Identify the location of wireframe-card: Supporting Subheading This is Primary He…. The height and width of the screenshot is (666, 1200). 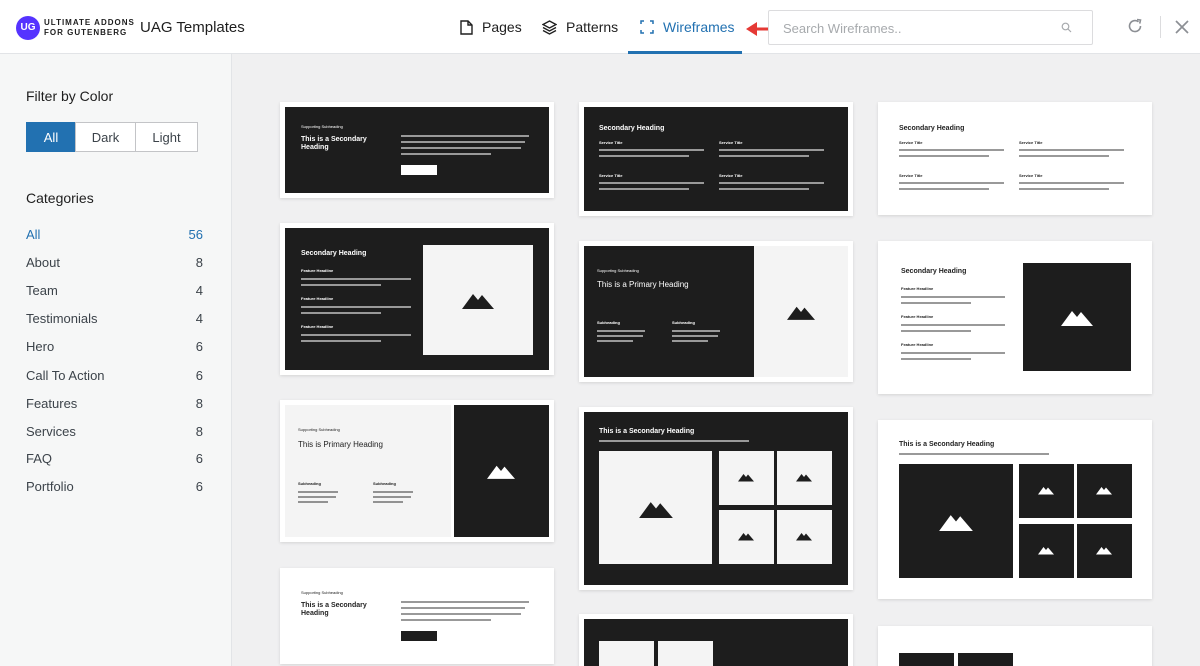
(417, 471).